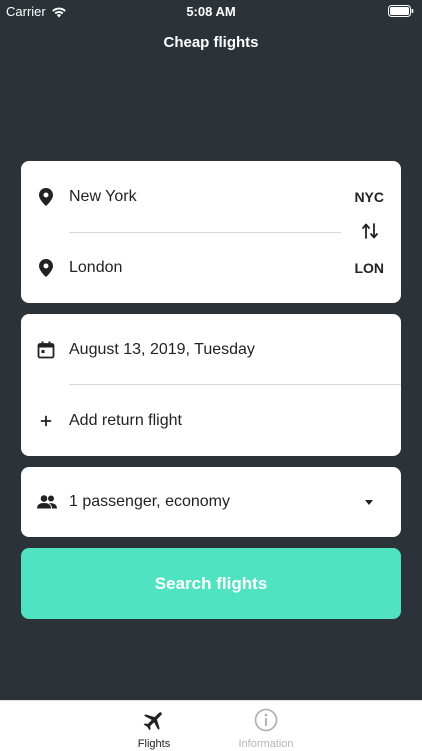  Describe the element at coordinates (103, 196) in the screenshot. I see `origin-city: New York` at that location.